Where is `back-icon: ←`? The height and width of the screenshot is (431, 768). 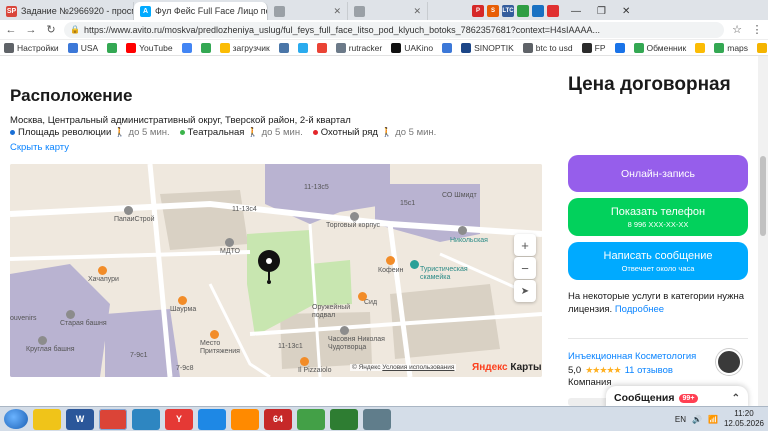
back-icon: ← is located at coordinates (11, 30).